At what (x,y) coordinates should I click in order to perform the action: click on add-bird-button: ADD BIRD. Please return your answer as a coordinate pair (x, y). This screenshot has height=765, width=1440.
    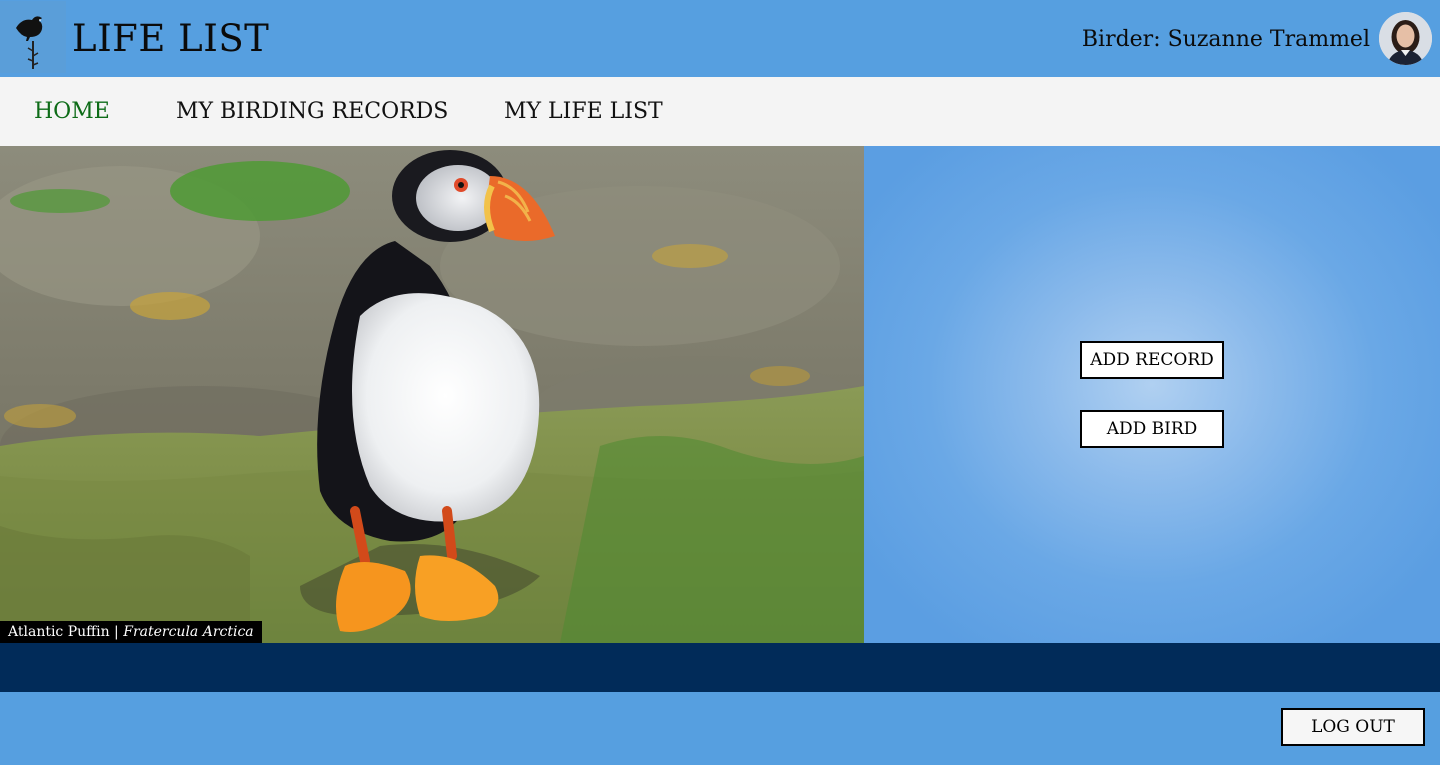
    Looking at the image, I should click on (1152, 429).